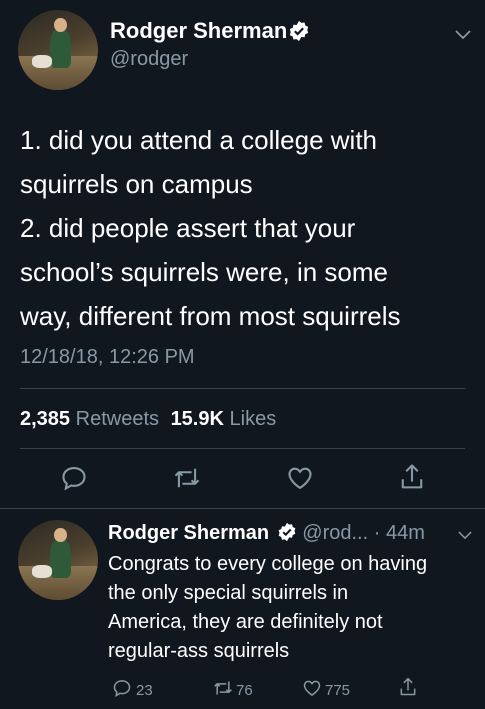 This screenshot has height=709, width=485. I want to click on reply-age: · 44m, so click(399, 533).